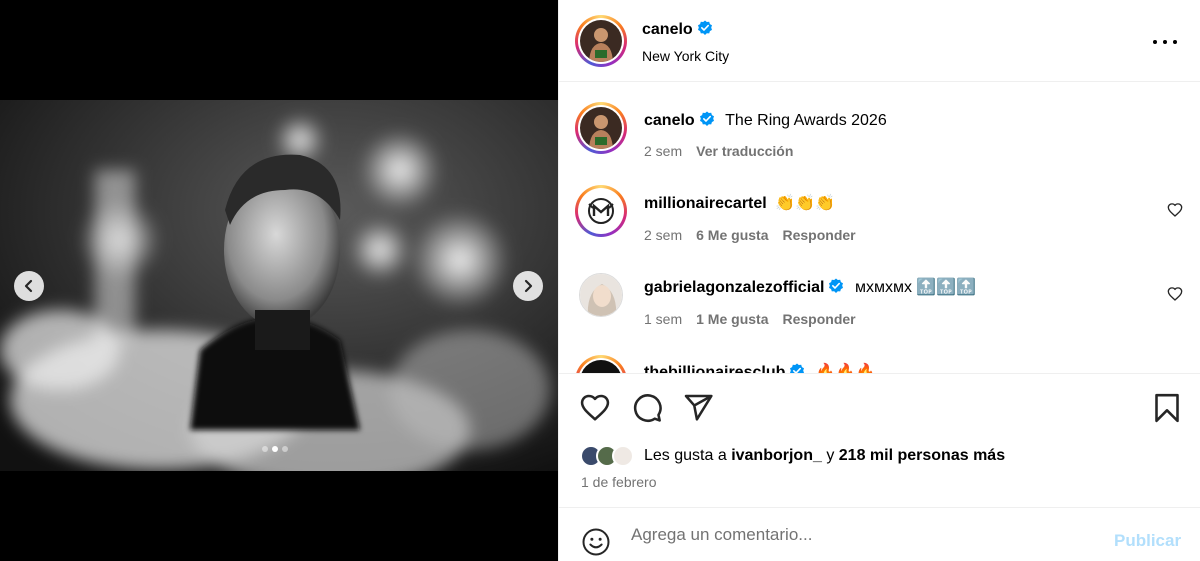 This screenshot has width=1200, height=561. I want to click on comment-input, so click(866, 535).